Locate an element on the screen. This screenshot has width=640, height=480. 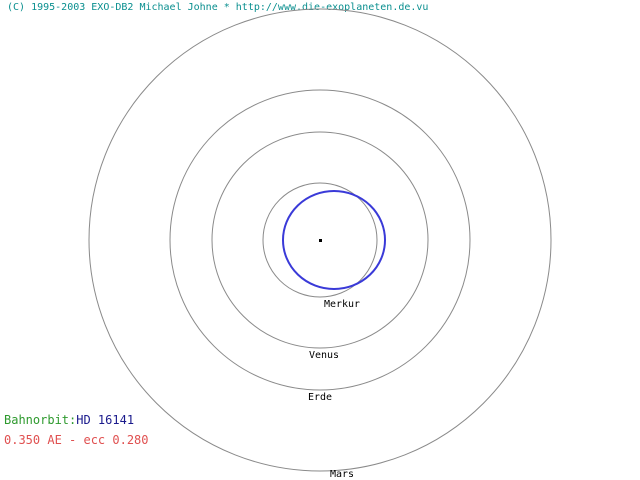
star-name: HD 16141 is located at coordinates (105, 420).